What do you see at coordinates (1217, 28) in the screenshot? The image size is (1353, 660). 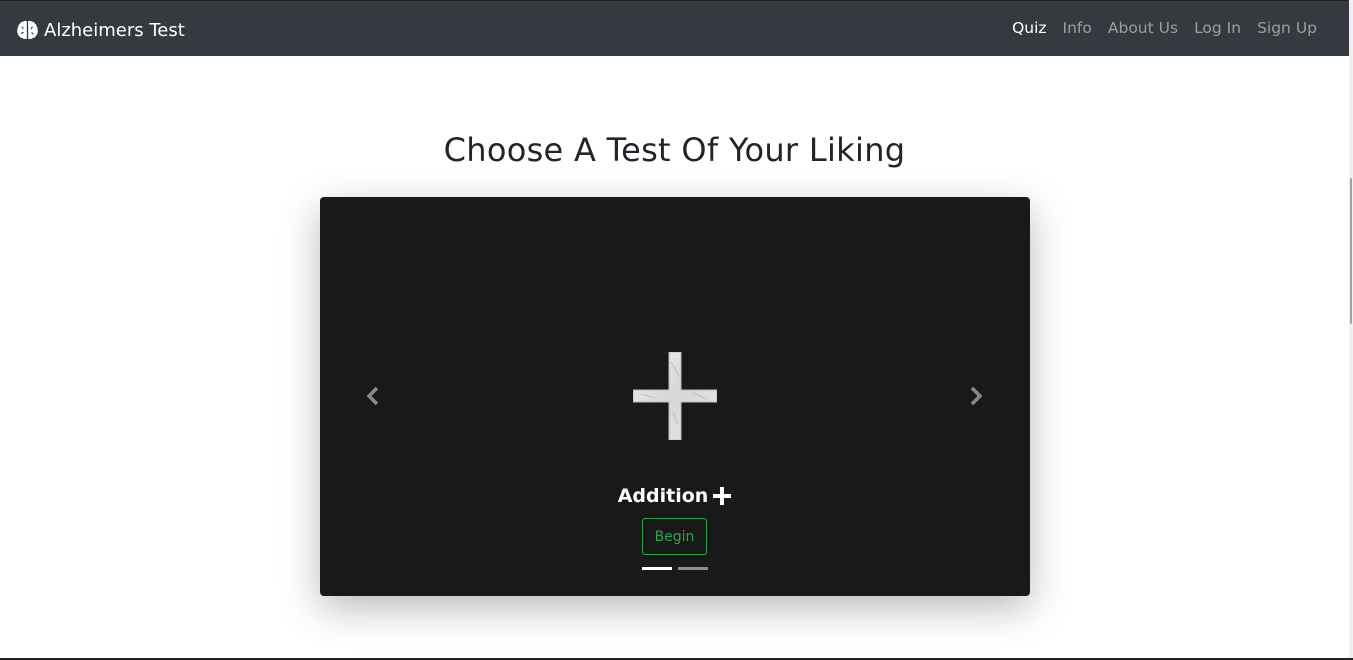 I see `nav-item-log-in: Log In` at bounding box center [1217, 28].